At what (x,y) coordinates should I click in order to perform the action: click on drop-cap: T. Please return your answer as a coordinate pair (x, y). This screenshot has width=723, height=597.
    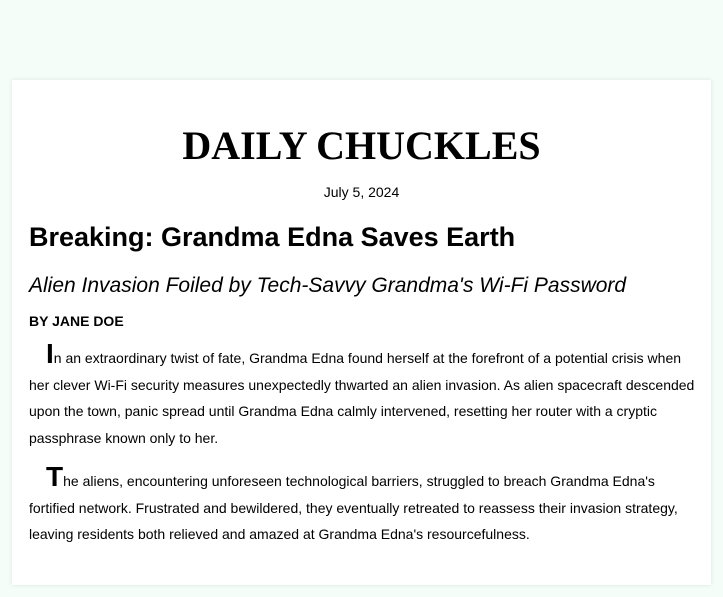
    Looking at the image, I should click on (55, 476).